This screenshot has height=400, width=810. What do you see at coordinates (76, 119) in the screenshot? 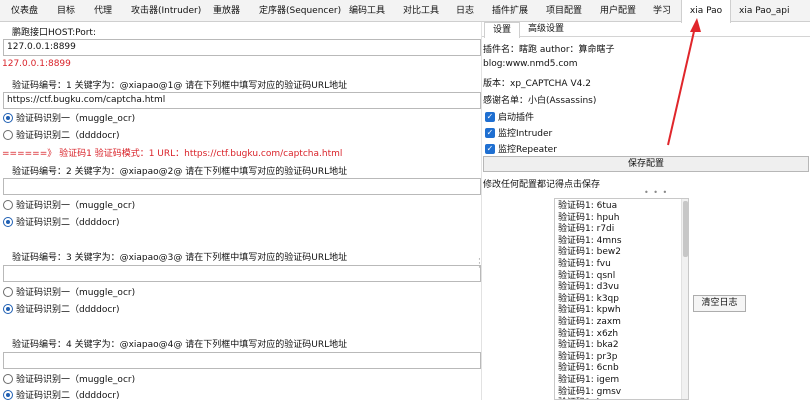
I see `captcha-1-option-muggle-label: 验证码识别一（muggle_ocr)` at bounding box center [76, 119].